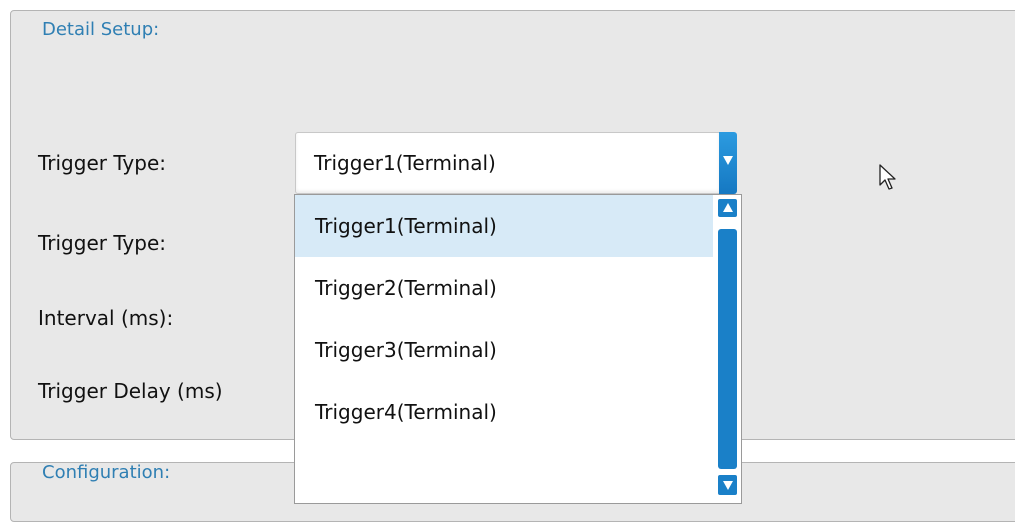 The image size is (1015, 522). I want to click on trigger-type-label: Trigger Type:, so click(102, 163).